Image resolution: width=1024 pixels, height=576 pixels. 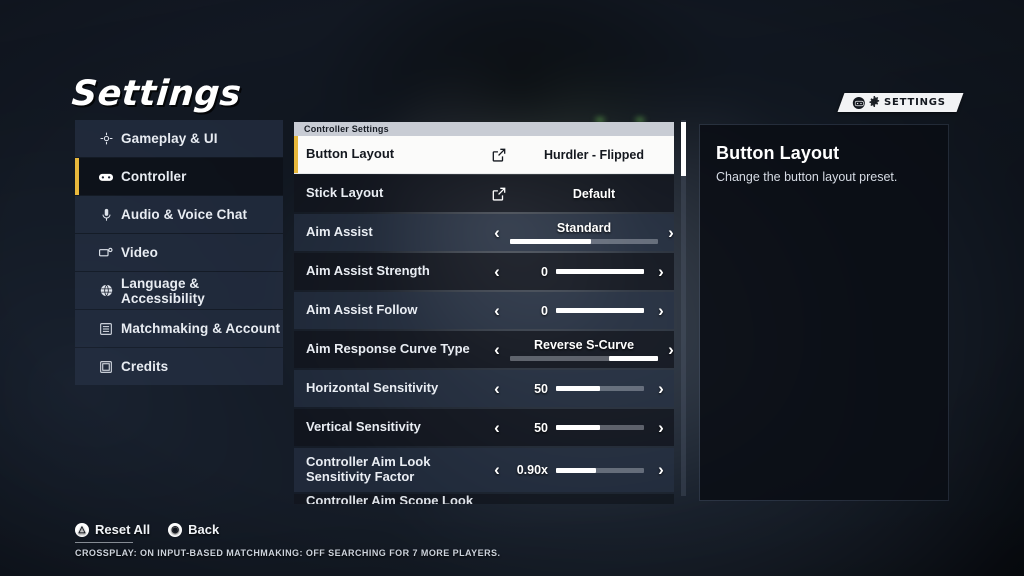 I want to click on aim-assist-strength-slider-track, so click(x=600, y=271).